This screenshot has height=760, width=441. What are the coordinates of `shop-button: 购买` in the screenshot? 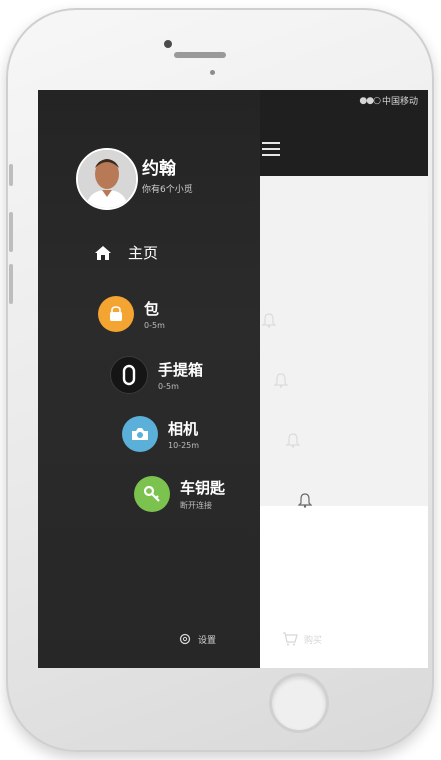 It's located at (302, 639).